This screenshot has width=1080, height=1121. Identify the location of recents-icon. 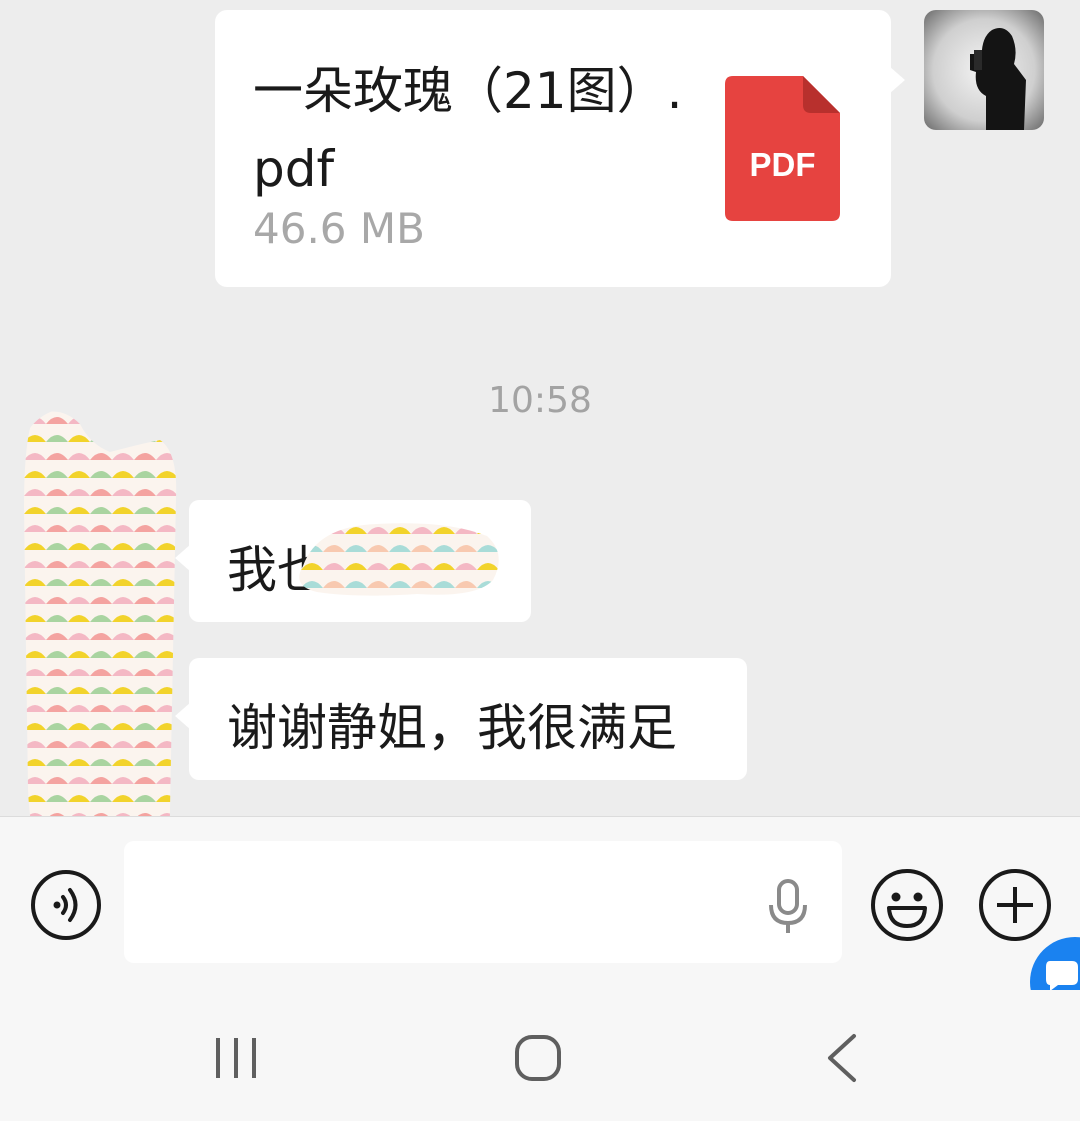
(237, 1058).